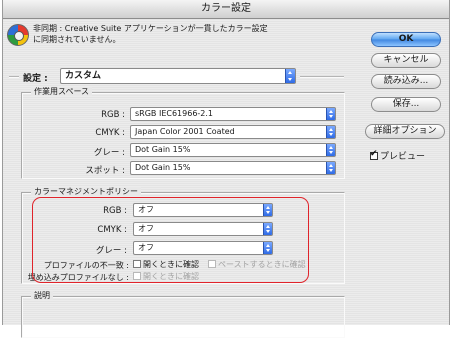 This screenshot has width=450, height=338. What do you see at coordinates (110, 133) in the screenshot?
I see `cmyk-workspace-label: CMYK :` at bounding box center [110, 133].